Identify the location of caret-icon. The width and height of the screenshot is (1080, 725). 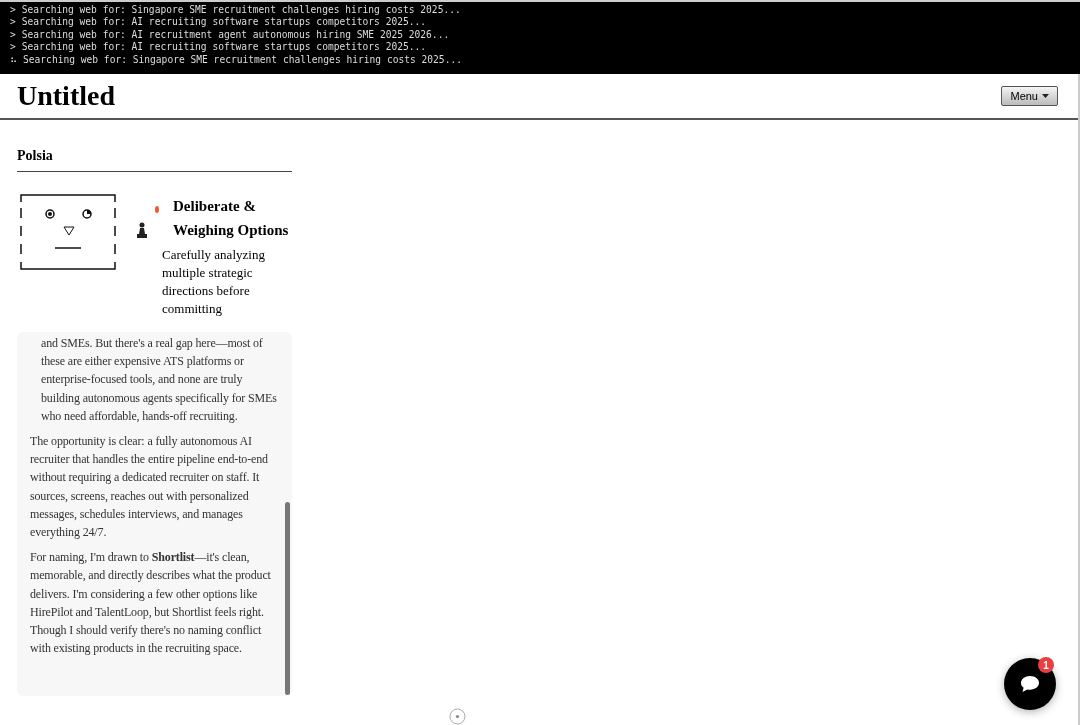
(1045, 96).